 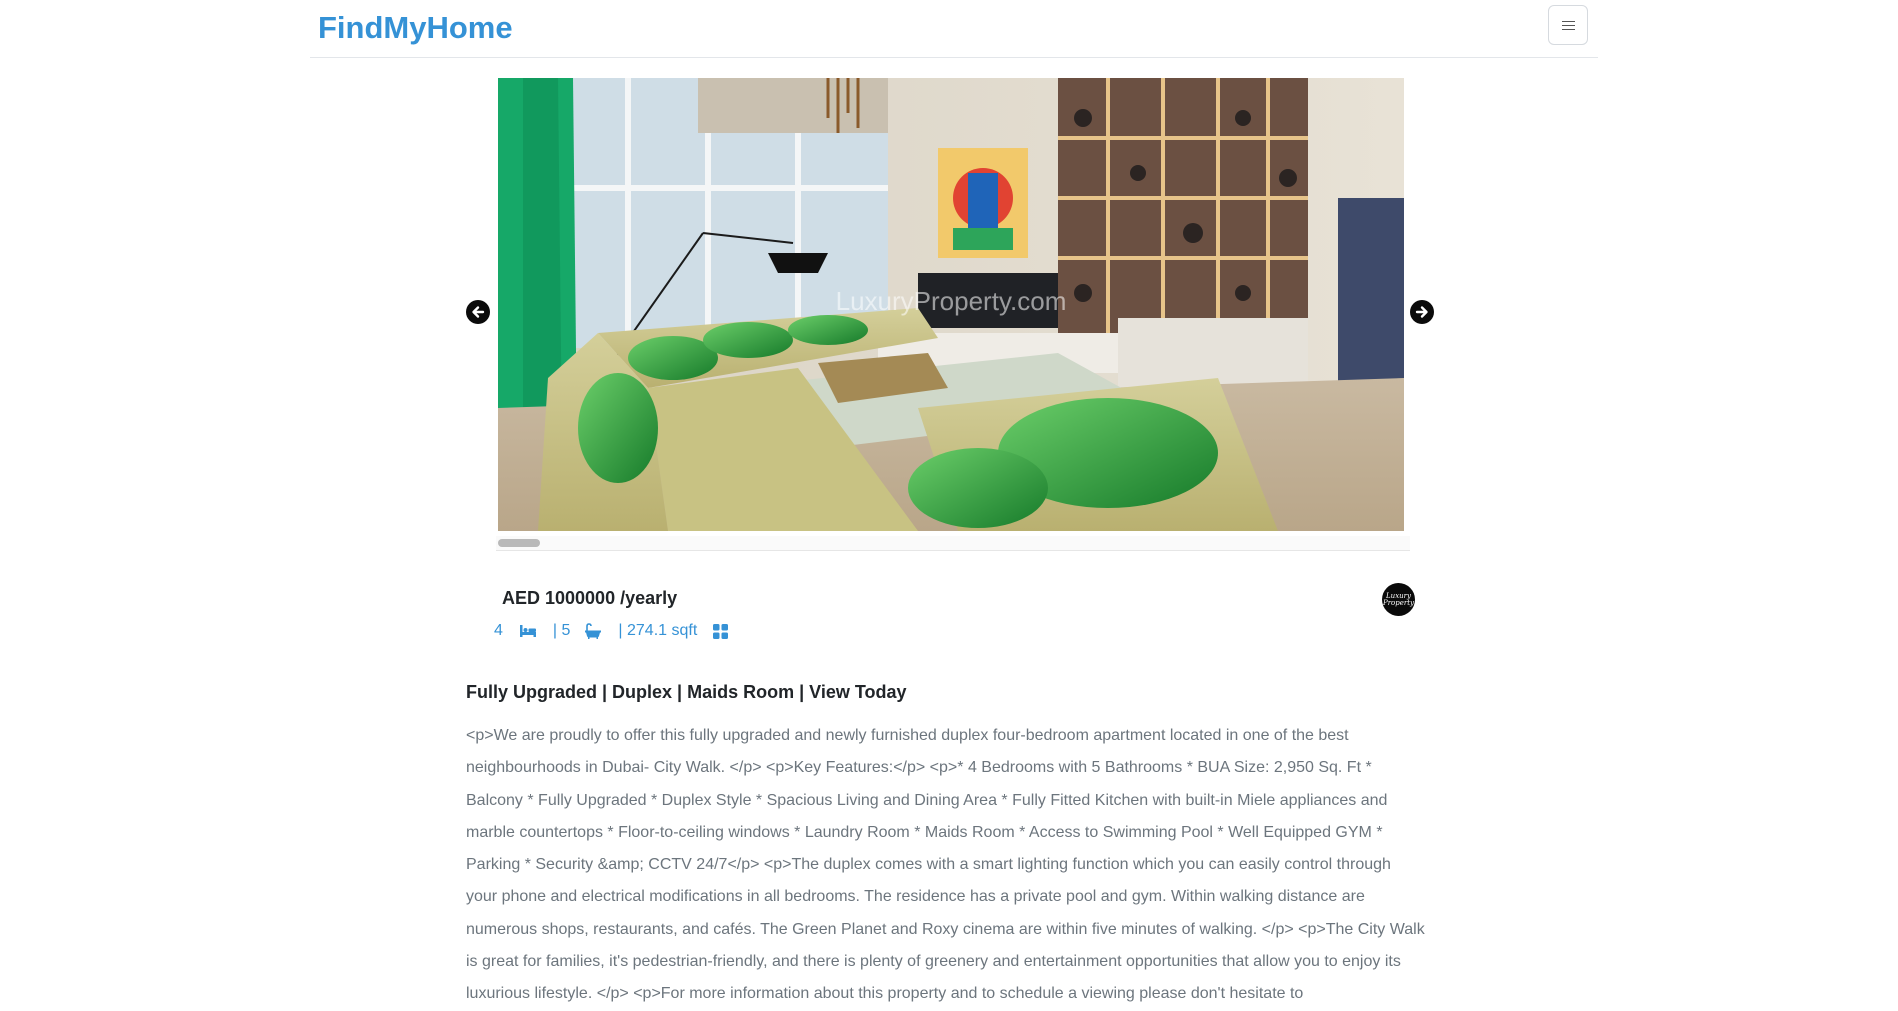 I want to click on bathroom-count: | 5, so click(x=561, y=630).